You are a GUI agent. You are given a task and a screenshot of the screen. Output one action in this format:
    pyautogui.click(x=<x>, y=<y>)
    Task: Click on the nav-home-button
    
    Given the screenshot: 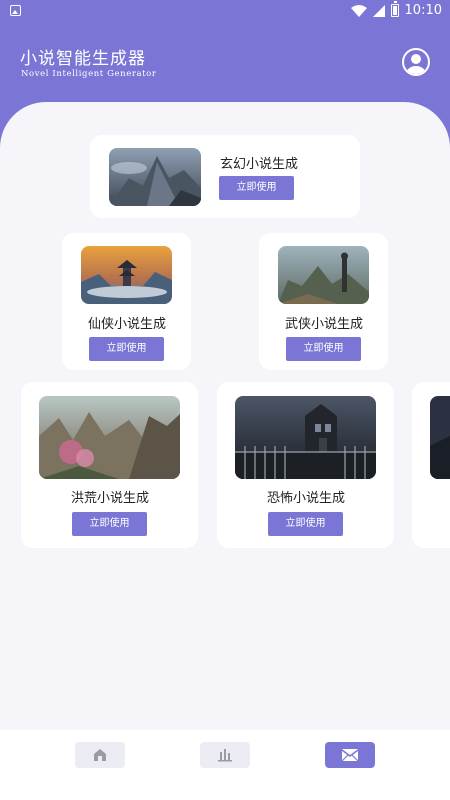 What is the action you would take?
    pyautogui.click(x=100, y=755)
    